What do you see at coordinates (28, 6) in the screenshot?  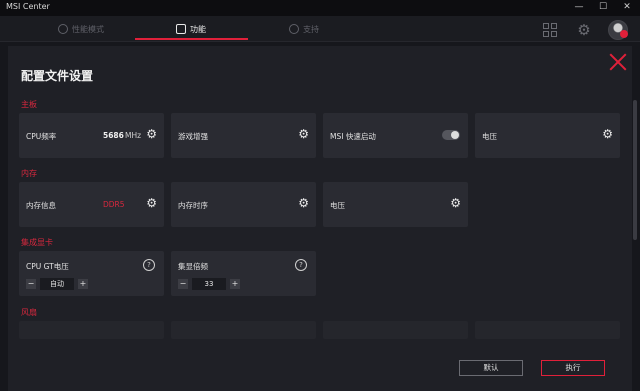 I see `app-title: MSI Center` at bounding box center [28, 6].